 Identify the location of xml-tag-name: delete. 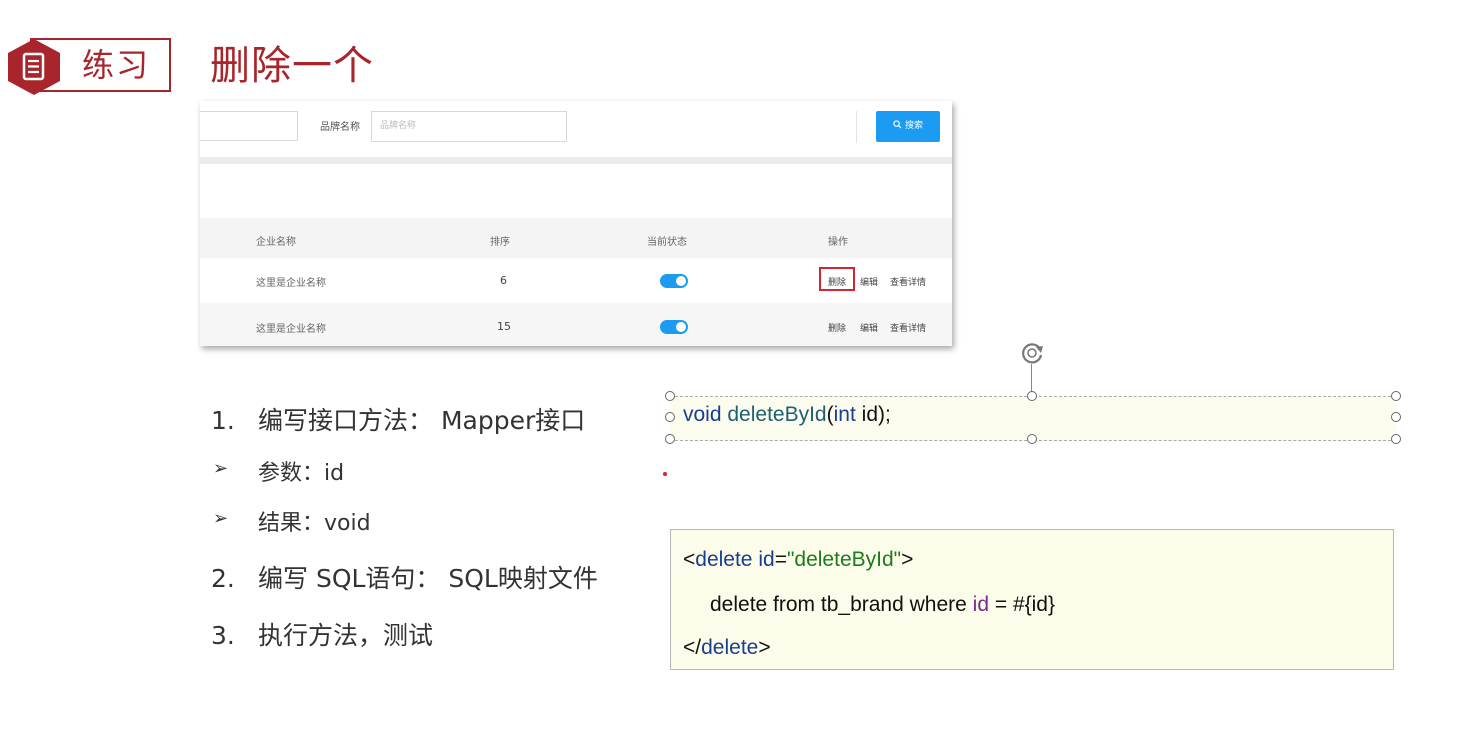
(724, 559).